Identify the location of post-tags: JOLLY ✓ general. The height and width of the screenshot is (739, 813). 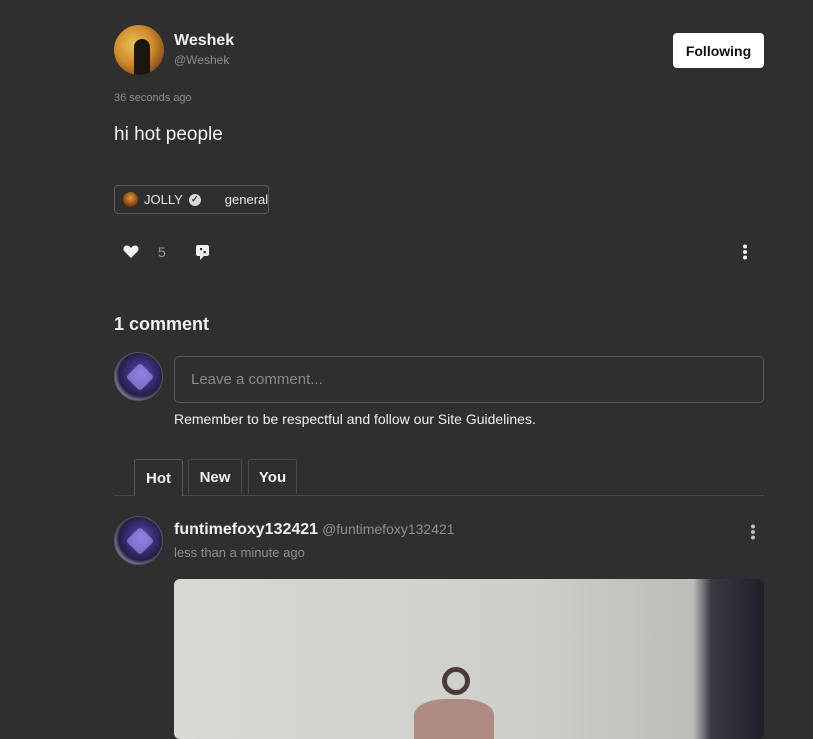
(191, 199).